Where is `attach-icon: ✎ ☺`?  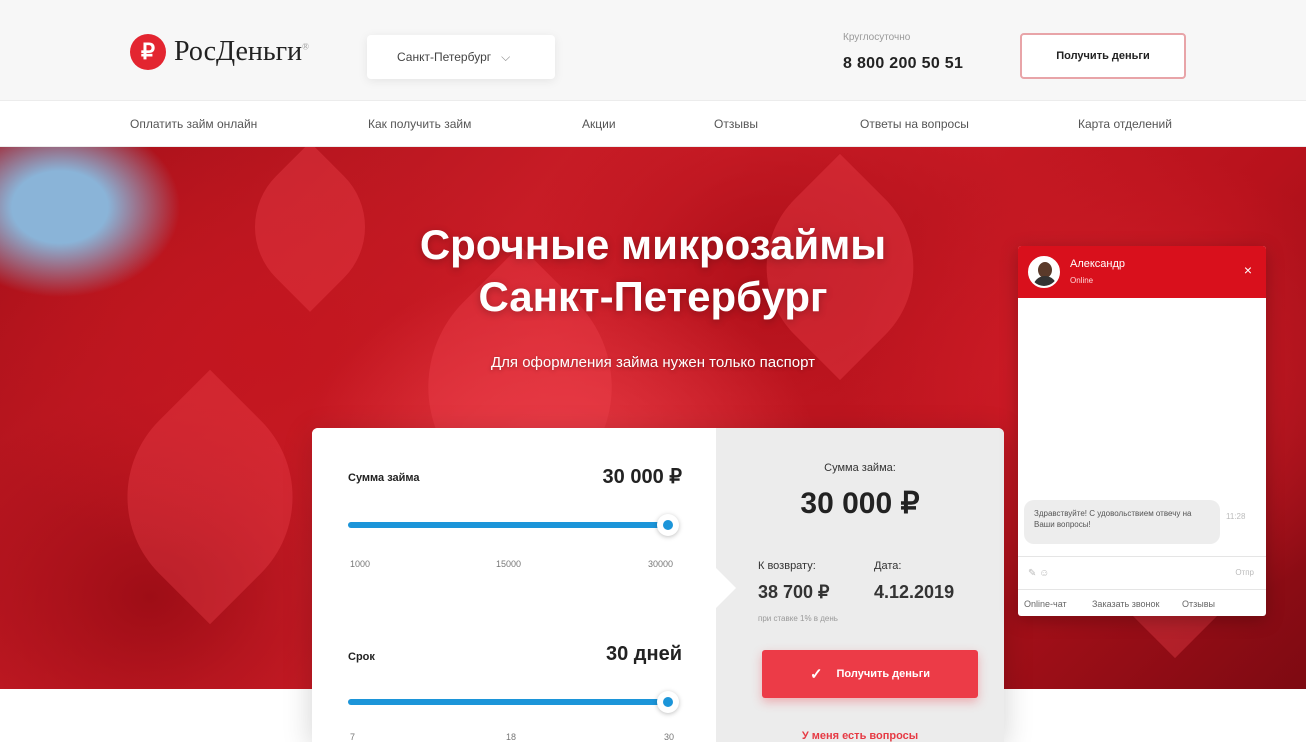
attach-icon: ✎ ☺ is located at coordinates (1038, 573).